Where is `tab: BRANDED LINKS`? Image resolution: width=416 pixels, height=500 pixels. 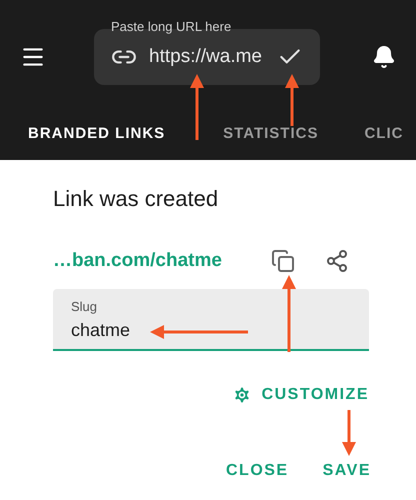
tab: BRANDED LINKS is located at coordinates (97, 134).